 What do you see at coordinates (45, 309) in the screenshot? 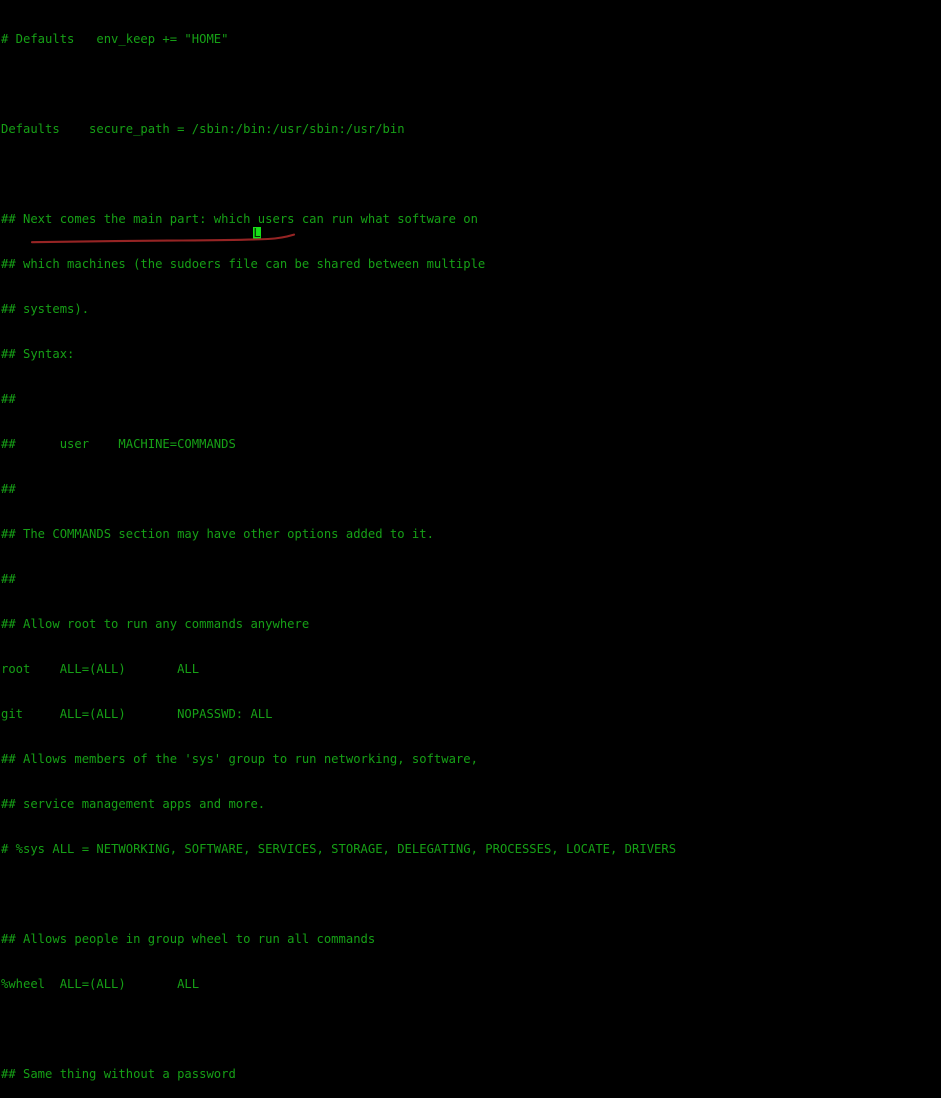
I see `buffer-line: ## systems).` at bounding box center [45, 309].